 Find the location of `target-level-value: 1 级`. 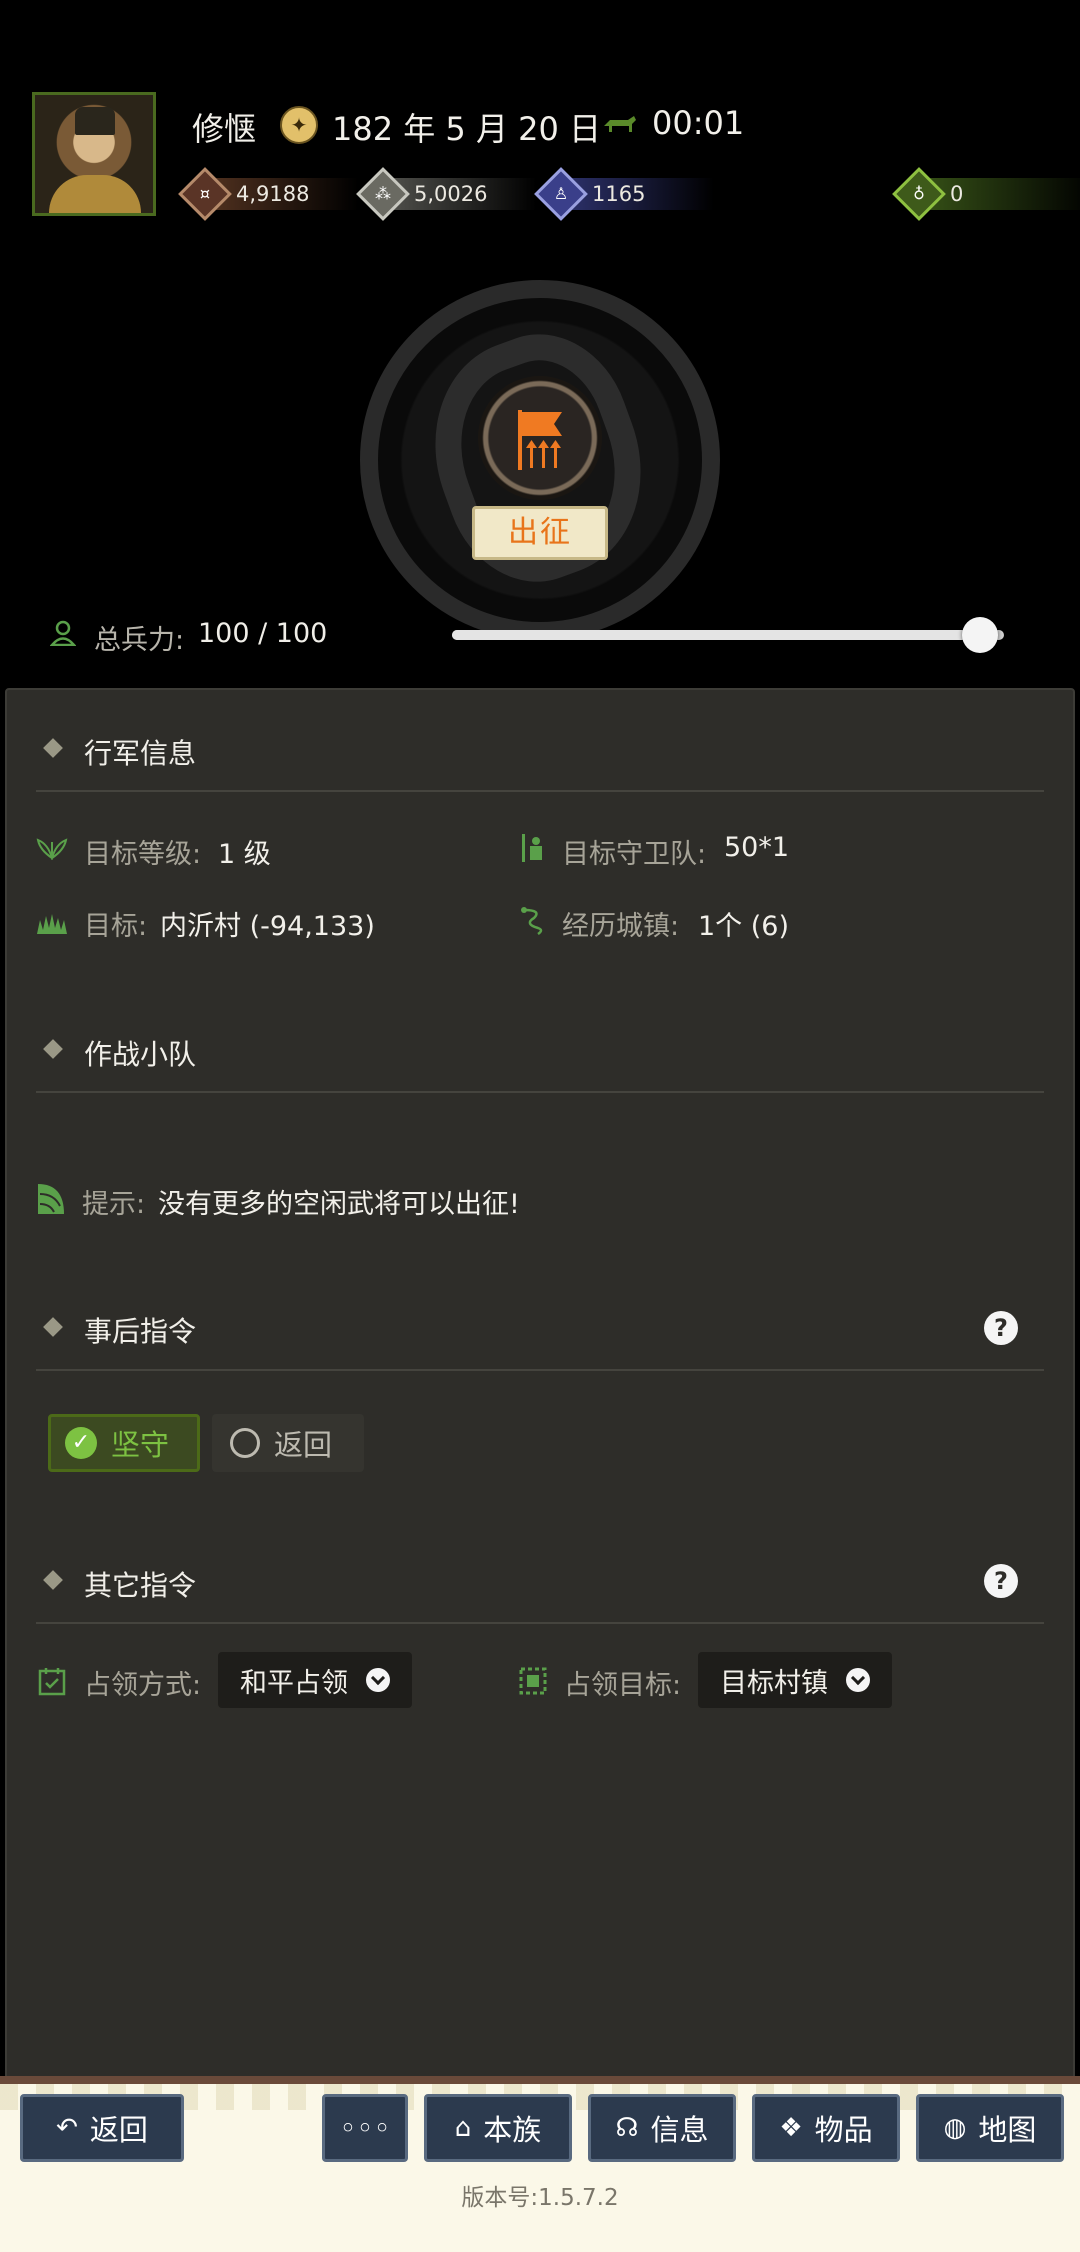

target-level-value: 1 级 is located at coordinates (244, 854).